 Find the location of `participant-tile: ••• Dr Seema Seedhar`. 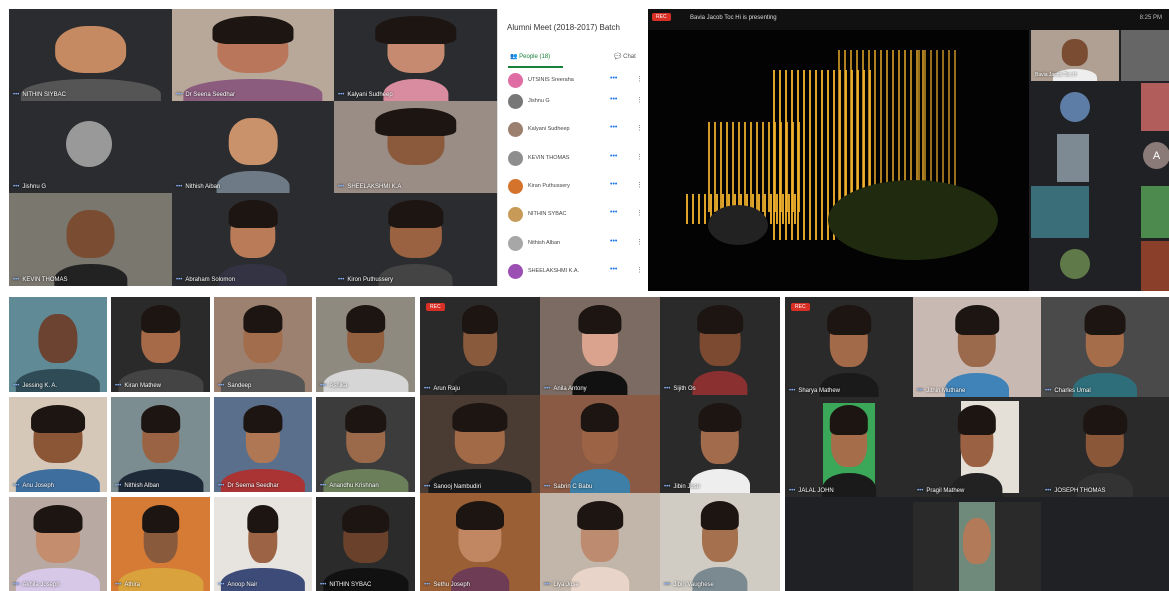

participant-tile: ••• Dr Seema Seedhar is located at coordinates (263, 444).